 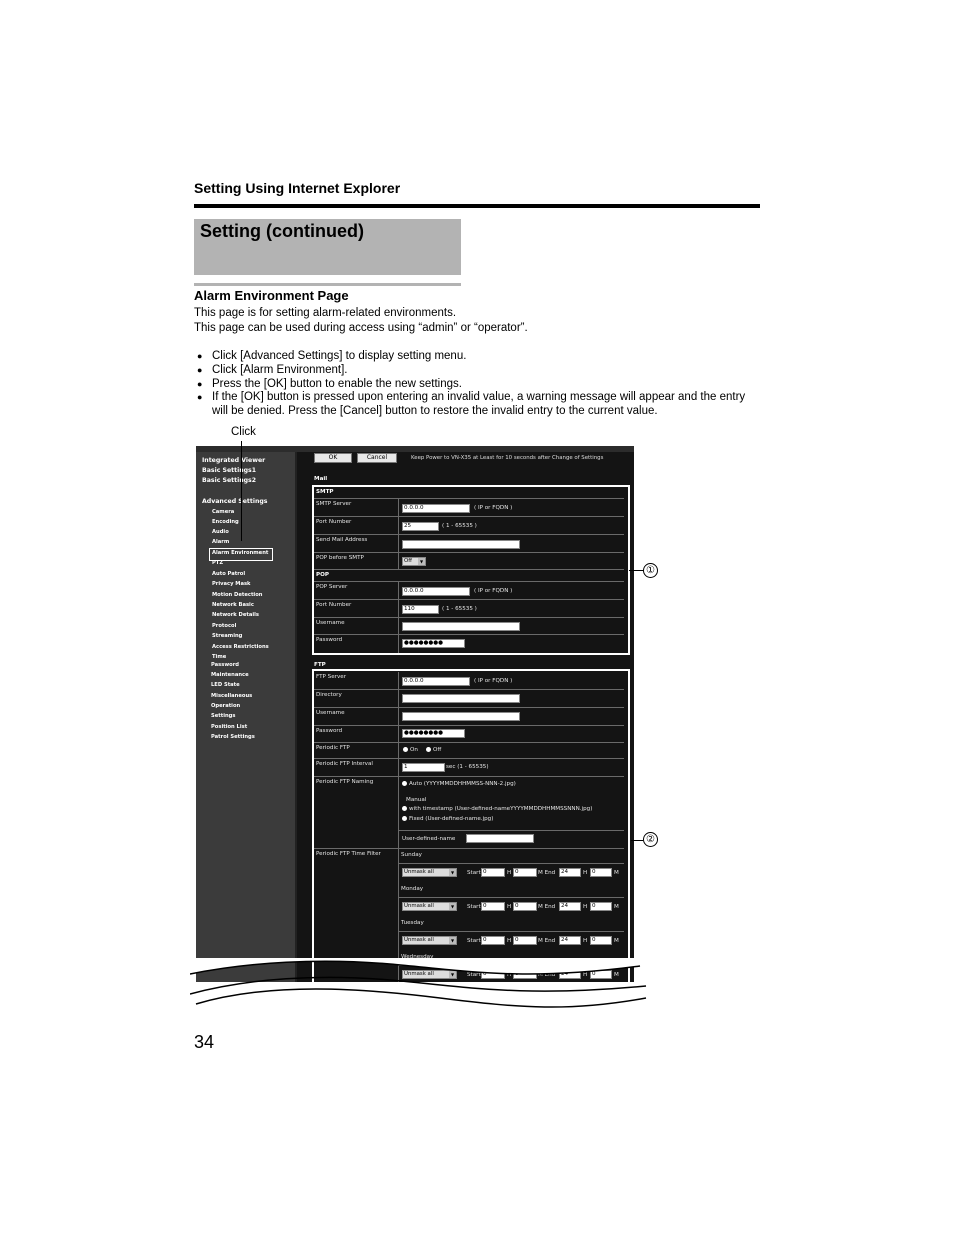 What do you see at coordinates (241, 554) in the screenshot?
I see `selected-item-frame` at bounding box center [241, 554].